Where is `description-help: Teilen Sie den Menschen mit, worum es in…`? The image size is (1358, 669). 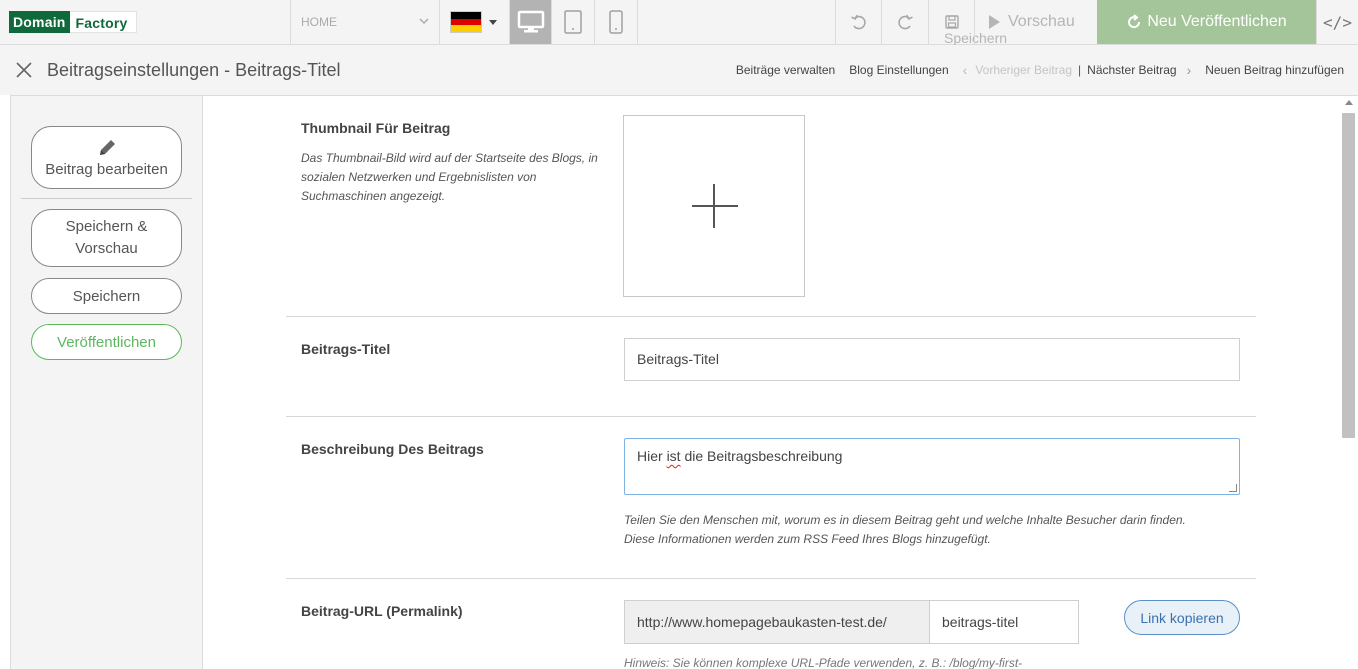
description-help: Teilen Sie den Menschen mit, worum es in… is located at coordinates (905, 530).